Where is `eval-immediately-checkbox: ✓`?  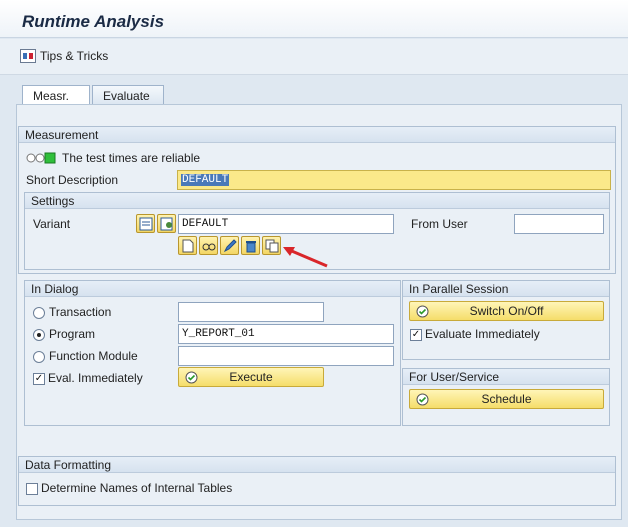
eval-immediately-checkbox: ✓ is located at coordinates (39, 379).